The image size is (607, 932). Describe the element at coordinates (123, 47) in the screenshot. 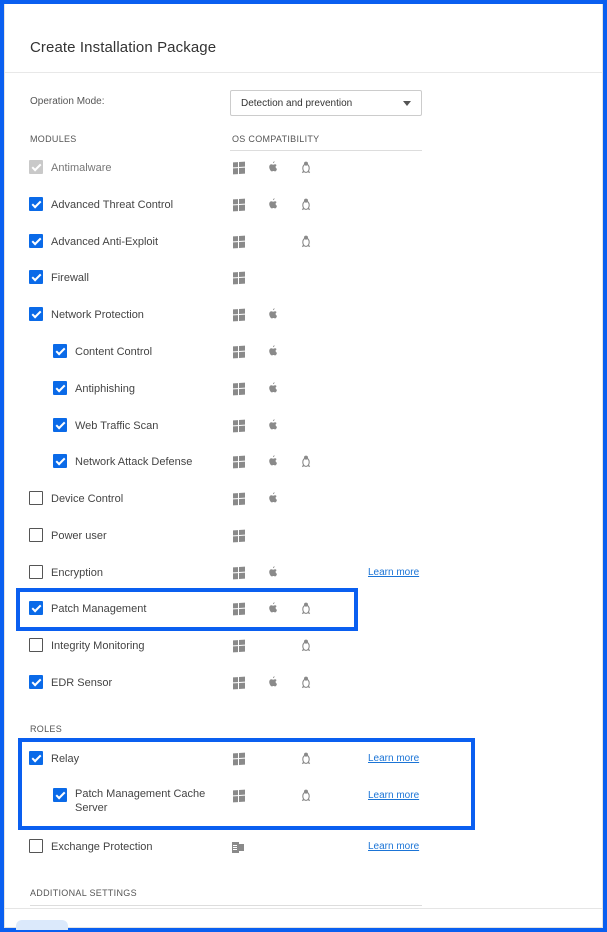

I see `dialog-title: Create Installation Package` at that location.